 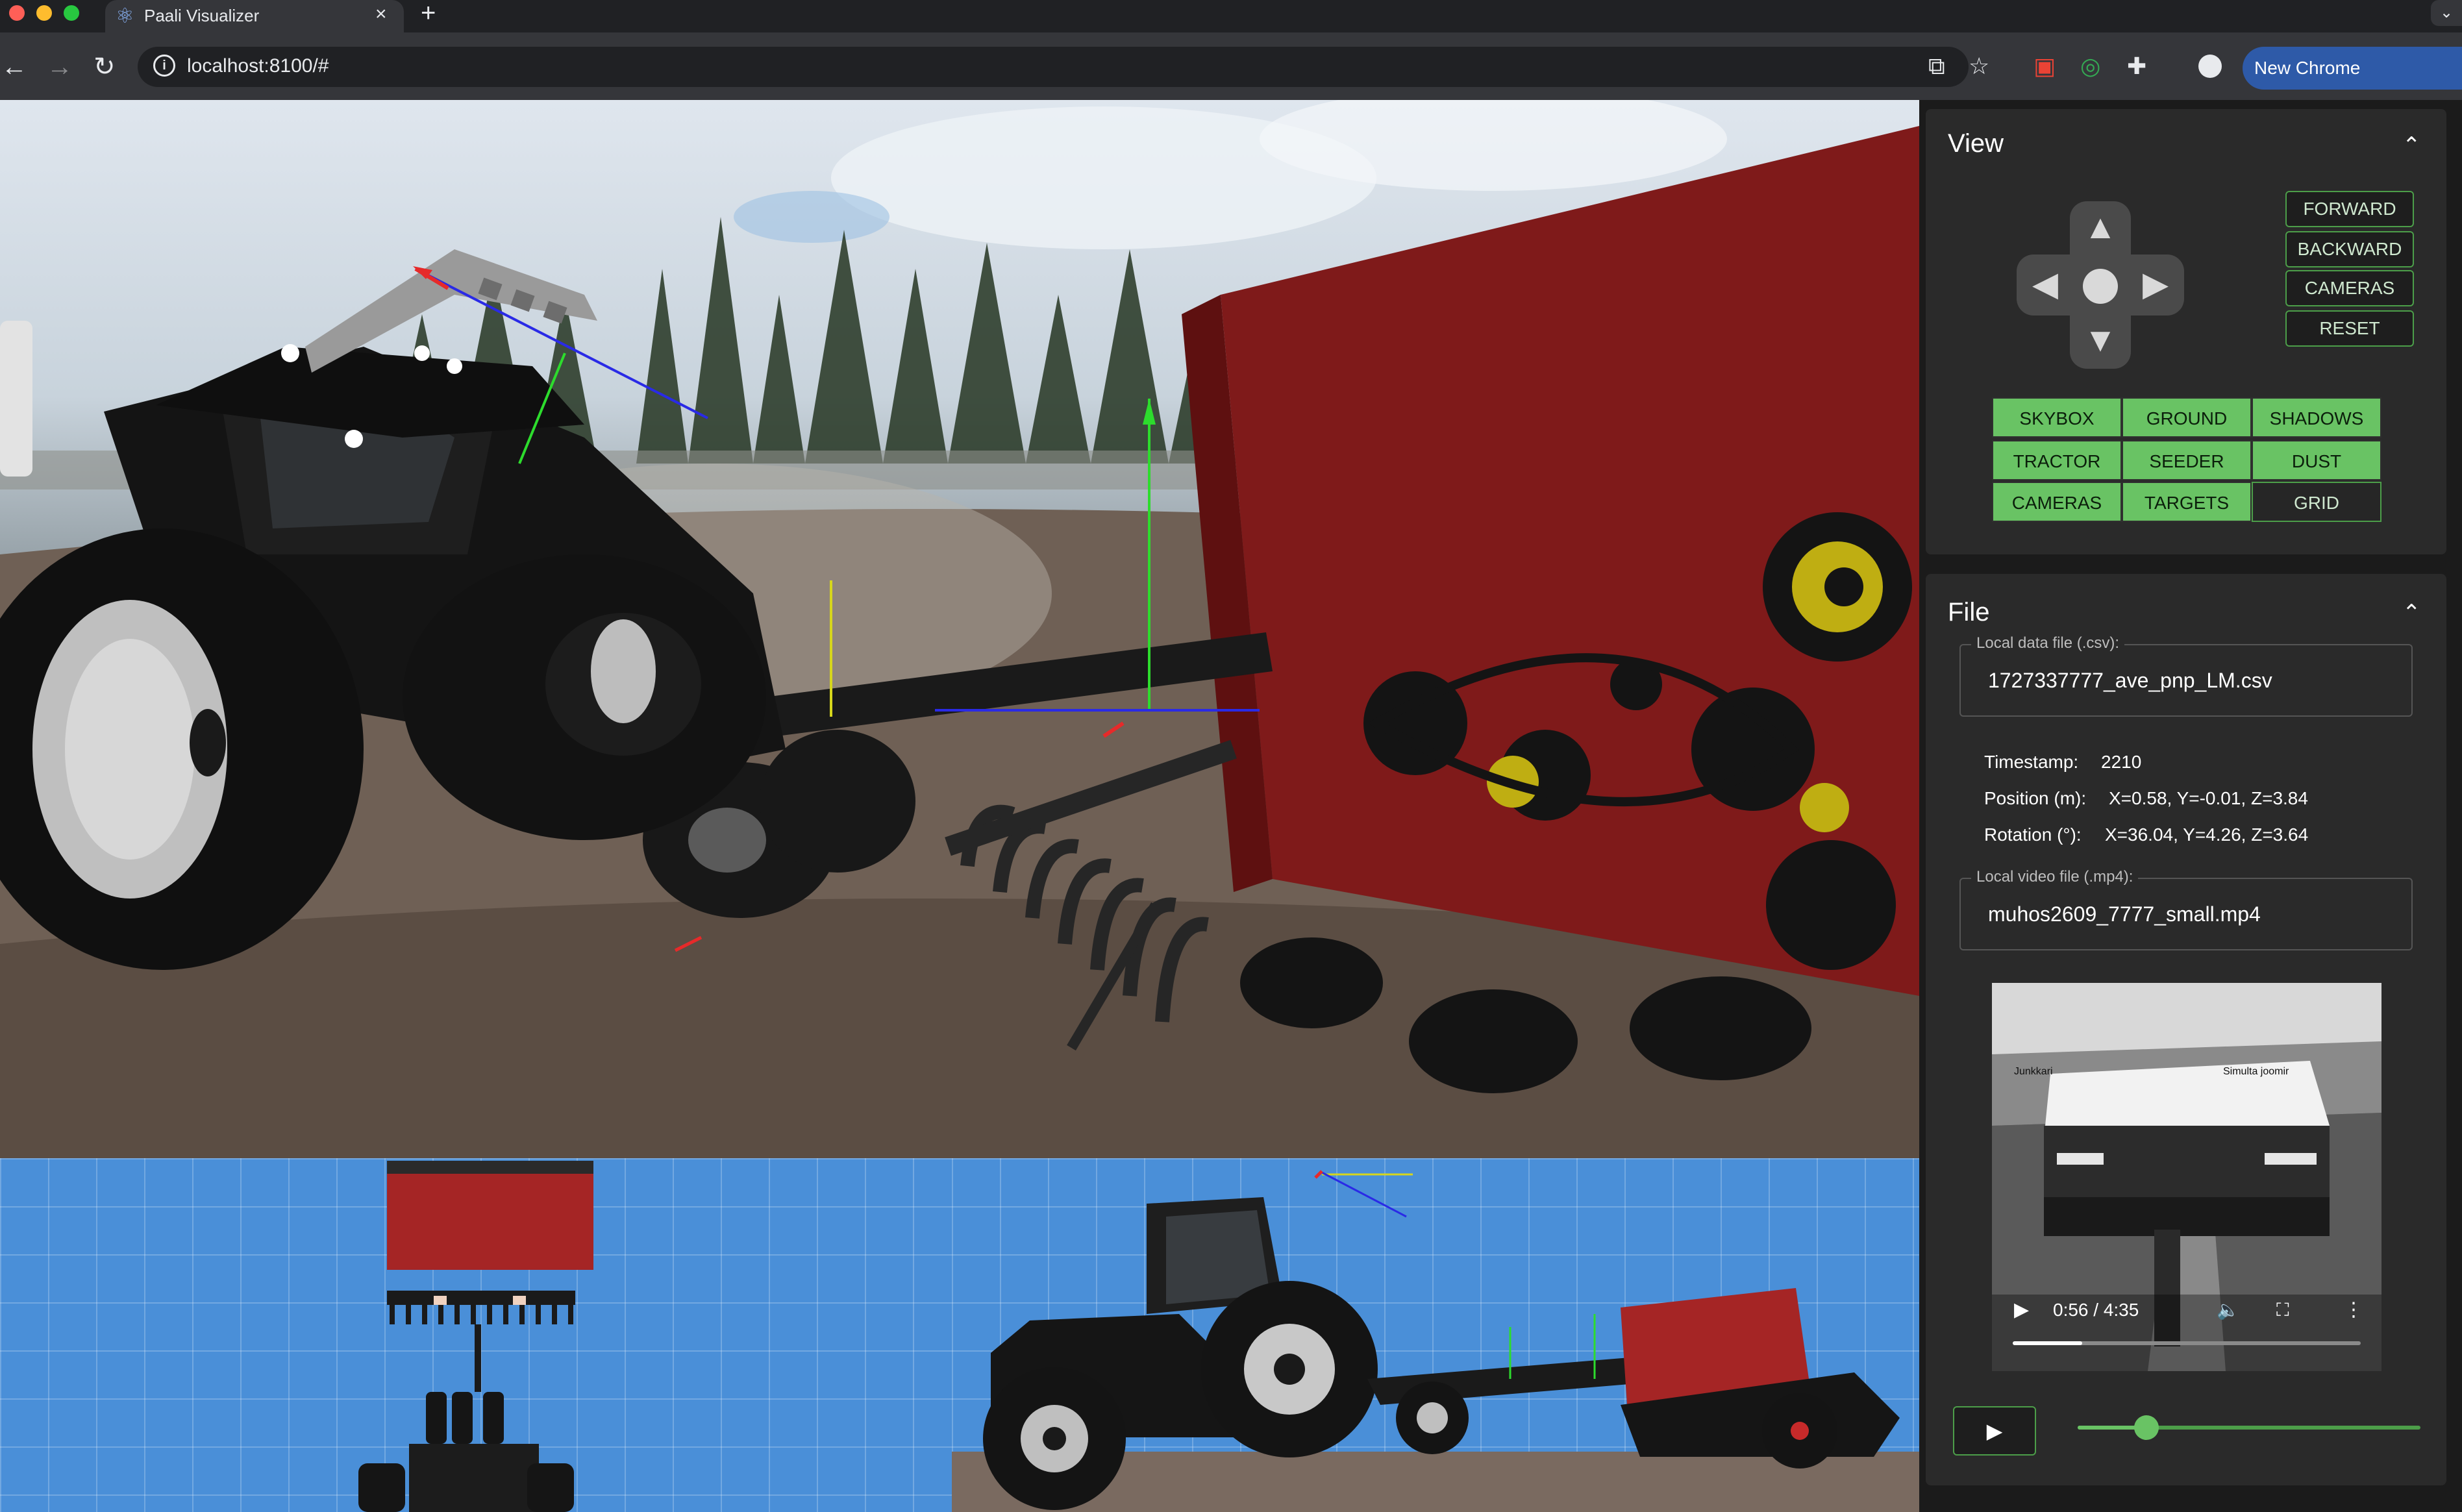 What do you see at coordinates (202, 15) in the screenshot?
I see `tab-title: Paali Visualizer` at bounding box center [202, 15].